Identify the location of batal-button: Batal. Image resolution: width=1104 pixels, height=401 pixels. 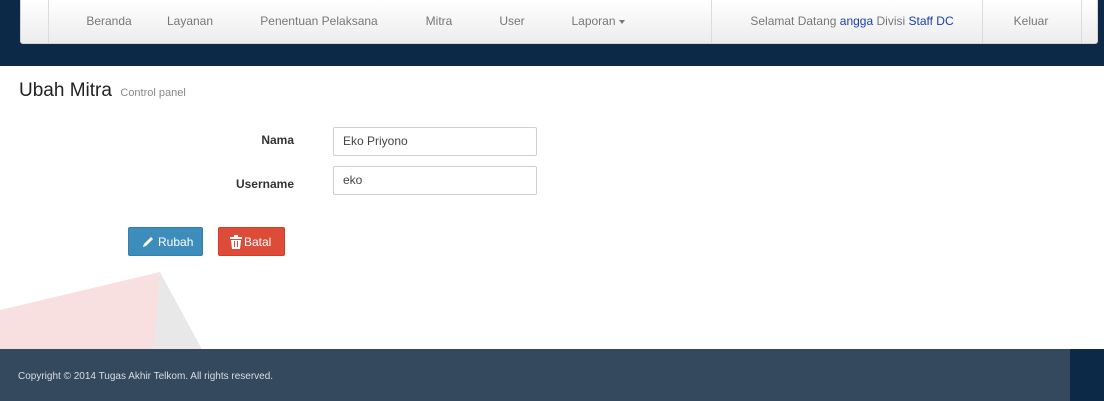
(251, 241).